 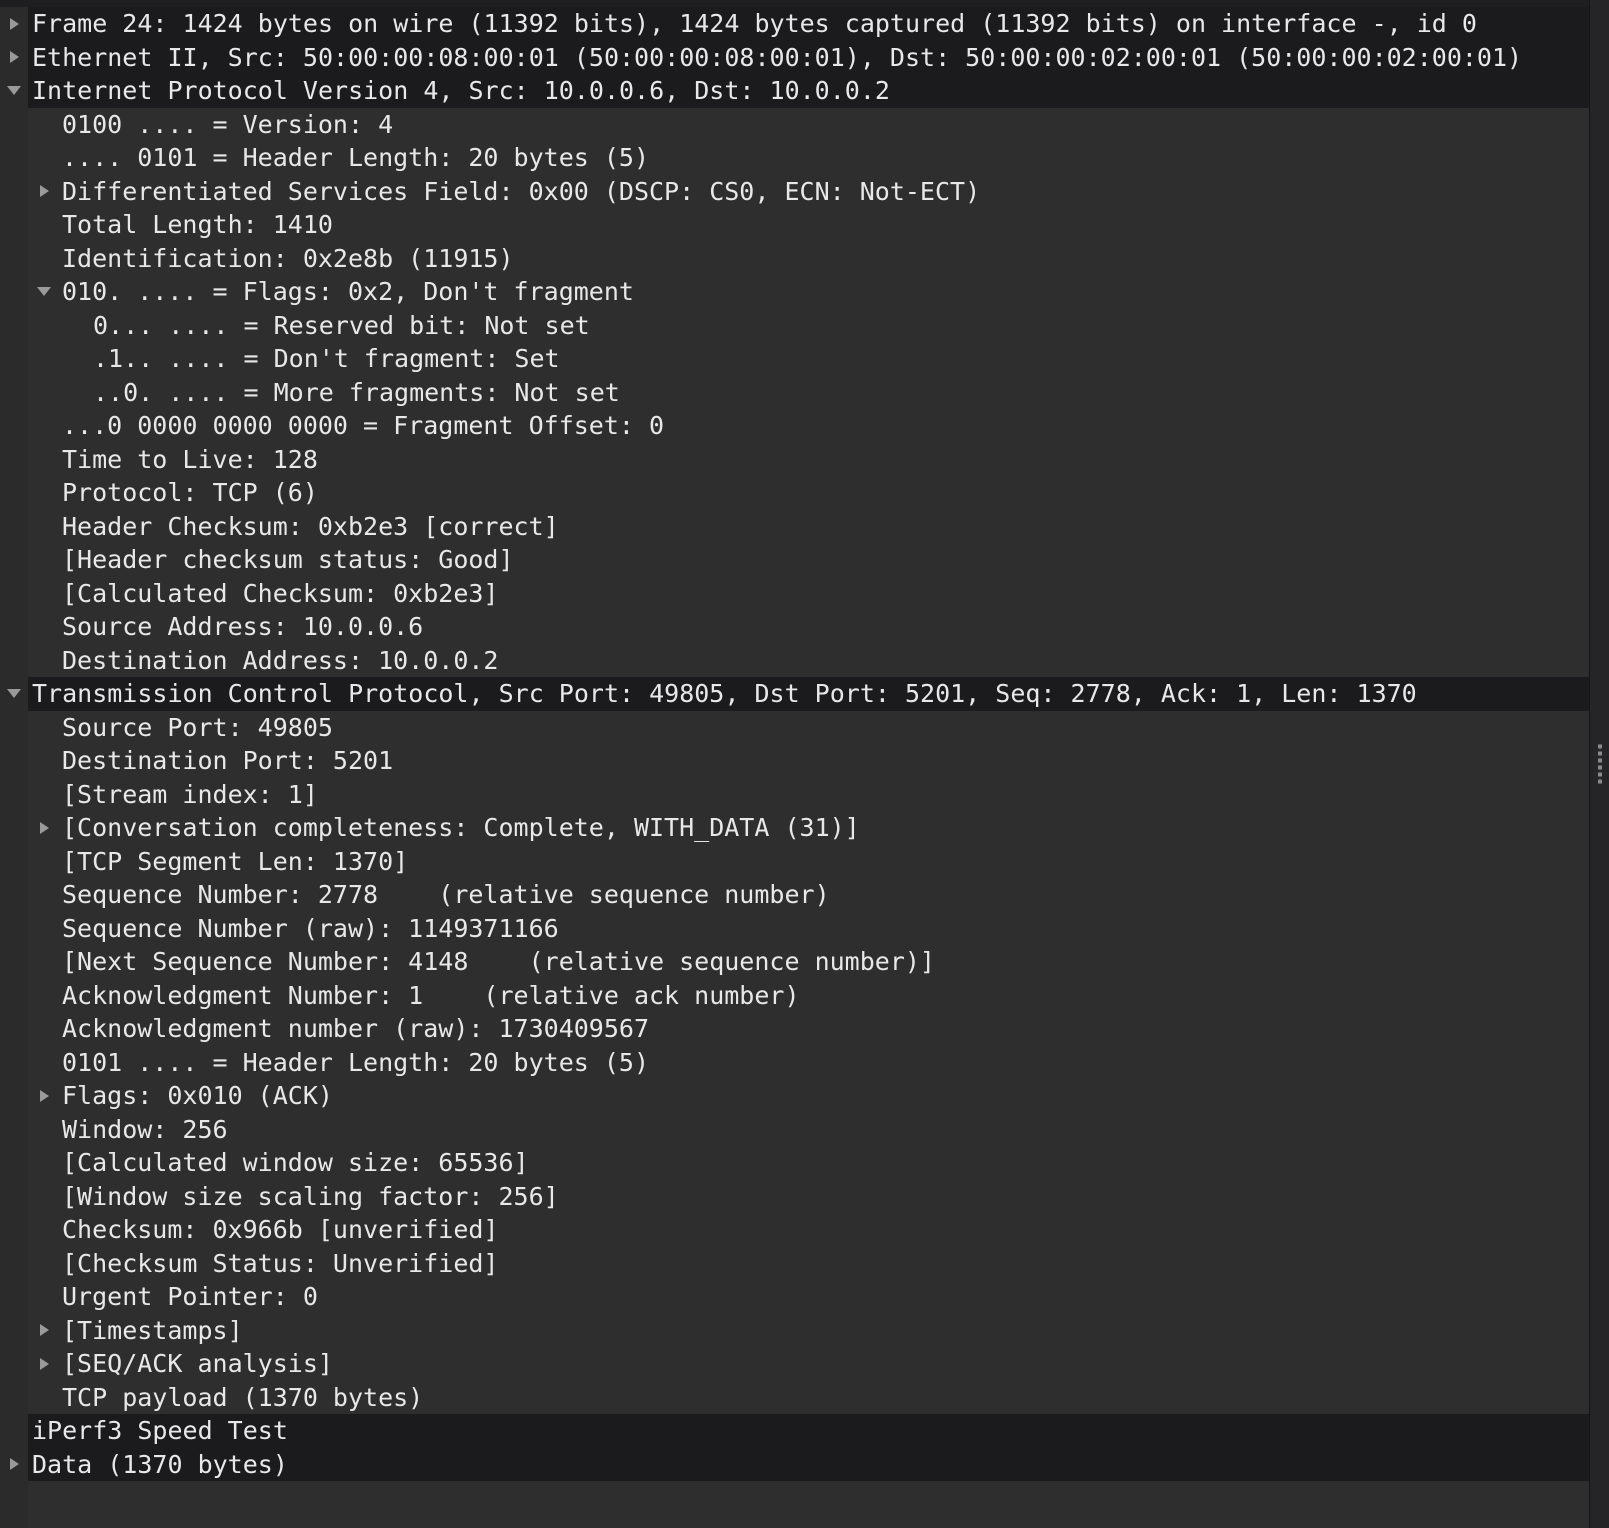 I want to click on tree-item-tcp-checksum-status: [Checksum Status: Unverified], so click(x=794, y=1264).